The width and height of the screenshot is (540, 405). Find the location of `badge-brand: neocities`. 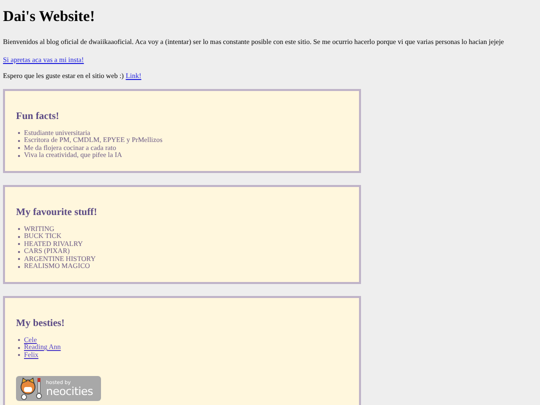

badge-brand: neocities is located at coordinates (69, 391).